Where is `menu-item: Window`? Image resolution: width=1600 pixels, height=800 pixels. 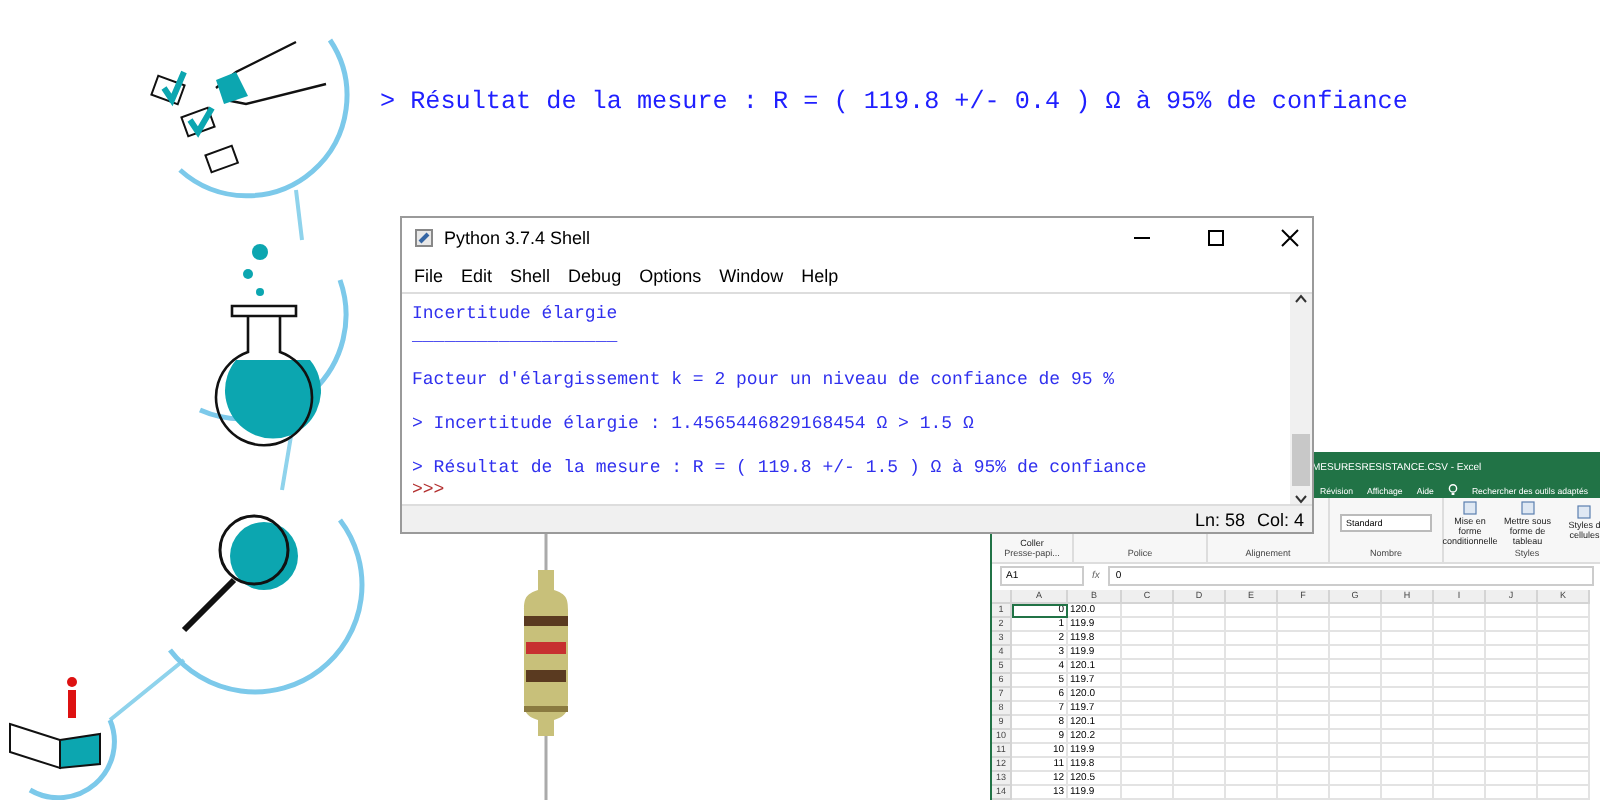 menu-item: Window is located at coordinates (751, 275).